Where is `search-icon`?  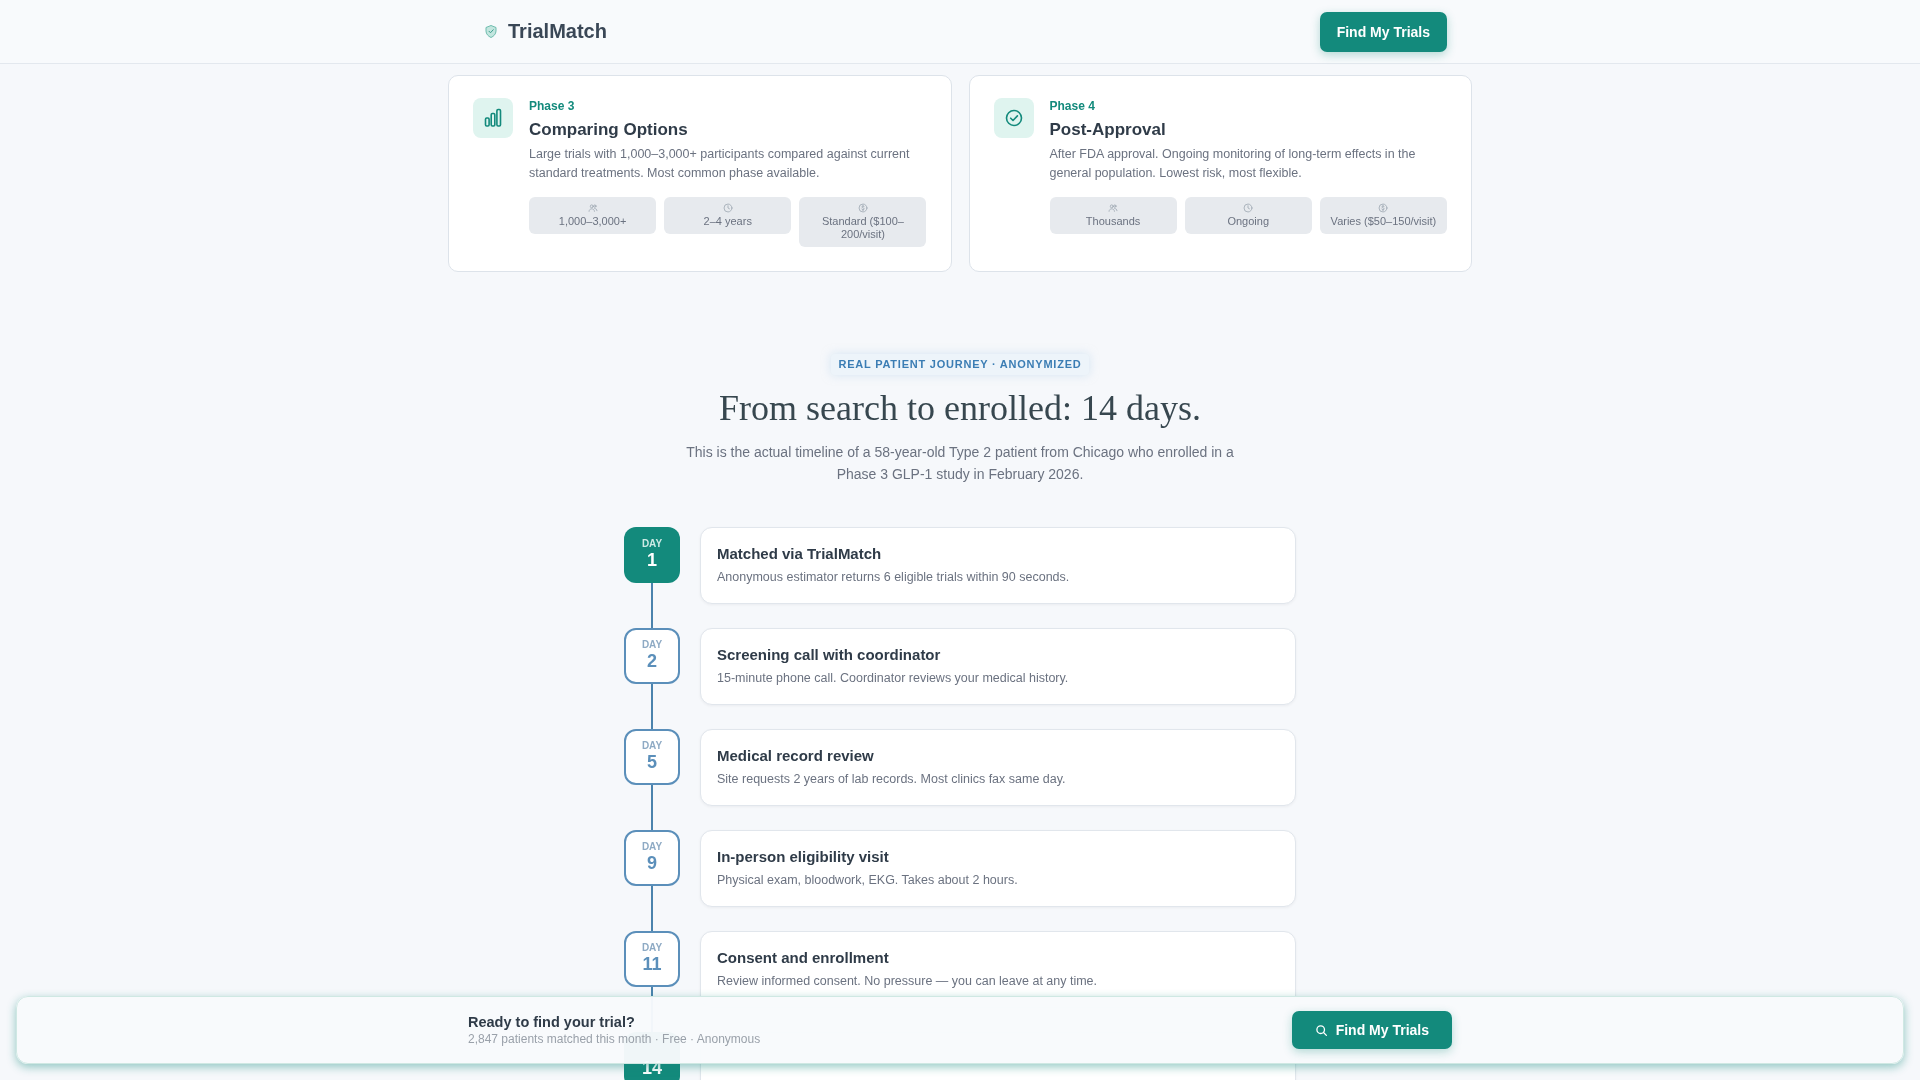
search-icon is located at coordinates (1321, 1030).